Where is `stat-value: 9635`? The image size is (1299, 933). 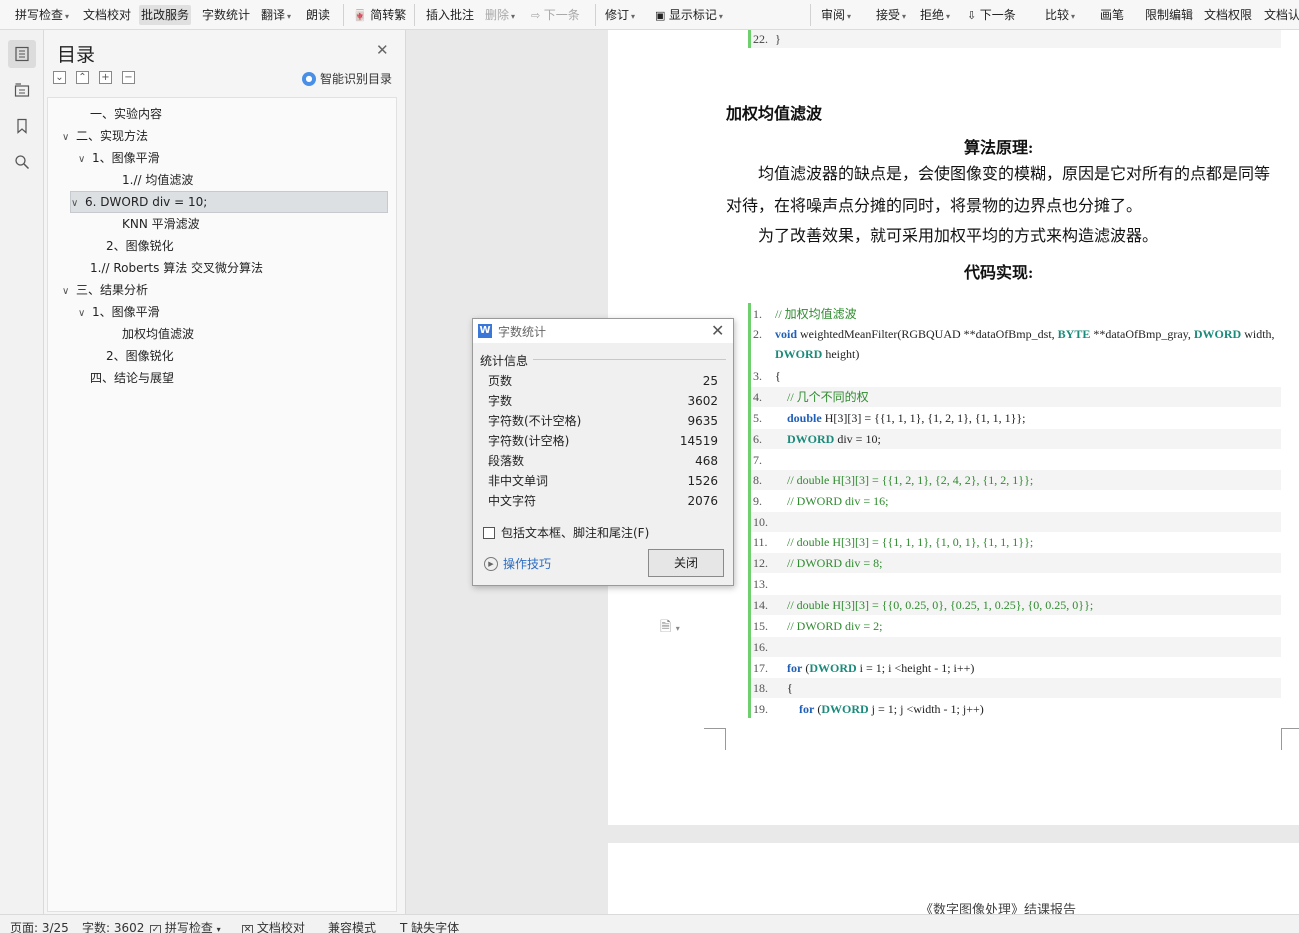 stat-value: 9635 is located at coordinates (702, 421).